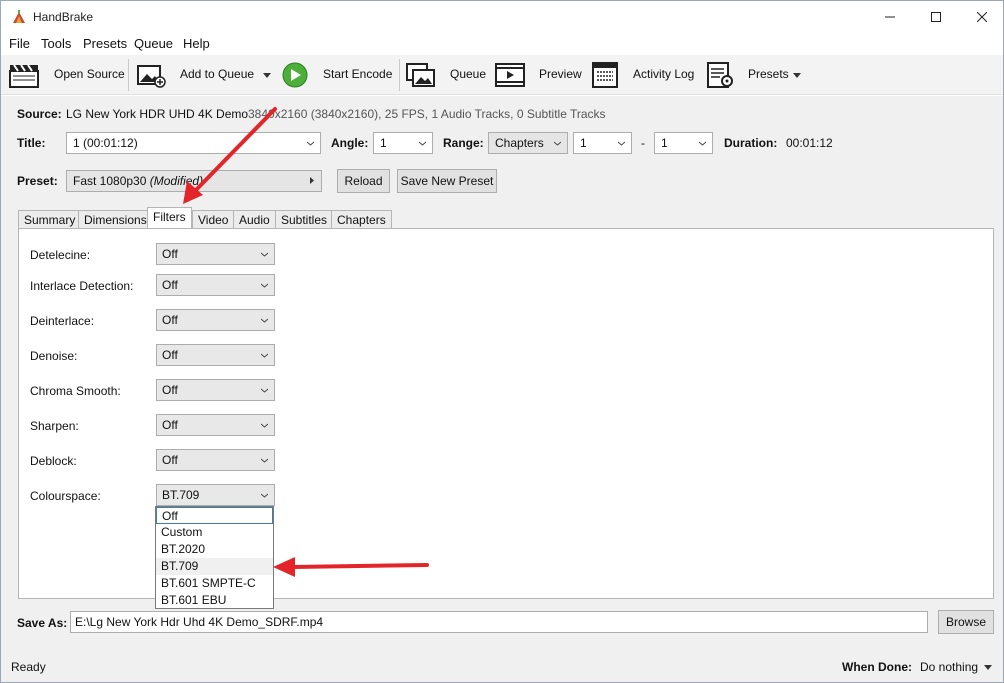 Image resolution: width=1004 pixels, height=683 pixels. I want to click on range-mode-value: Chapters, so click(519, 143).